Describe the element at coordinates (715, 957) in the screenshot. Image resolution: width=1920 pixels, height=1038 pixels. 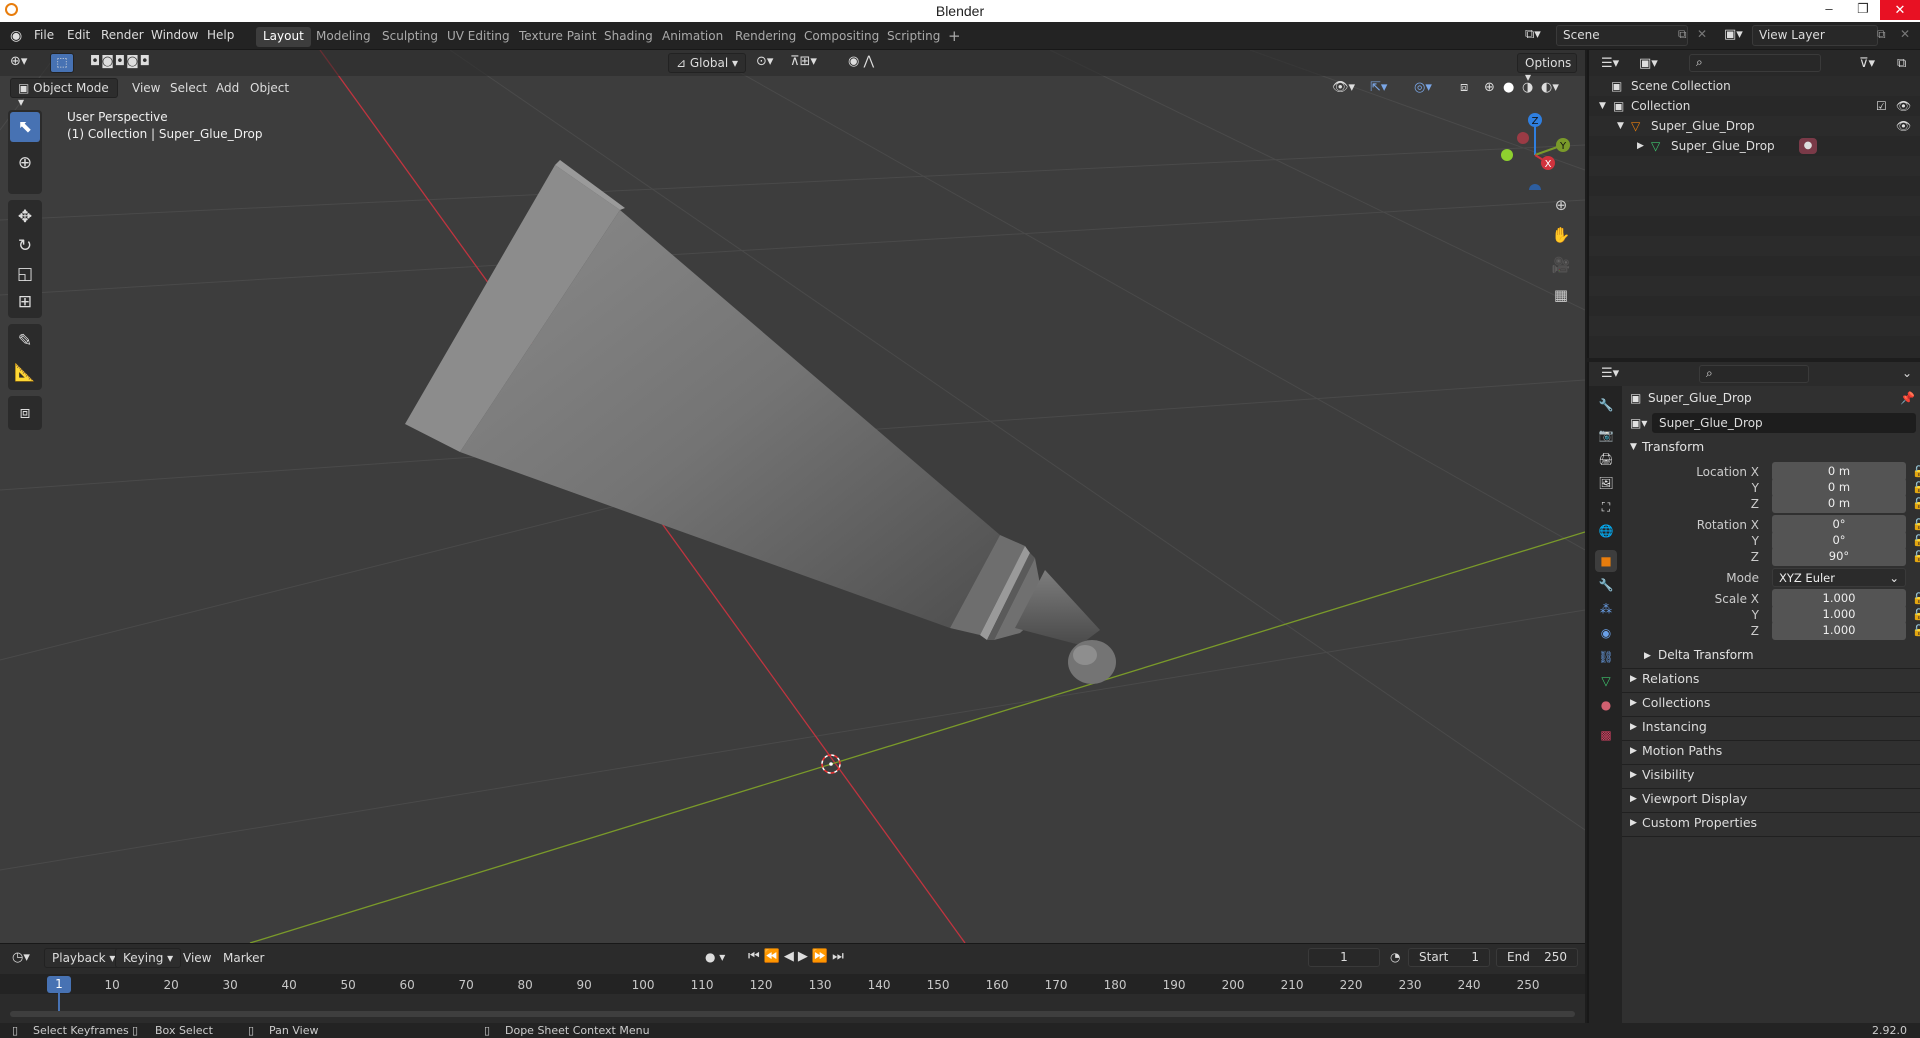
I see `record-icon: ● ▾` at that location.